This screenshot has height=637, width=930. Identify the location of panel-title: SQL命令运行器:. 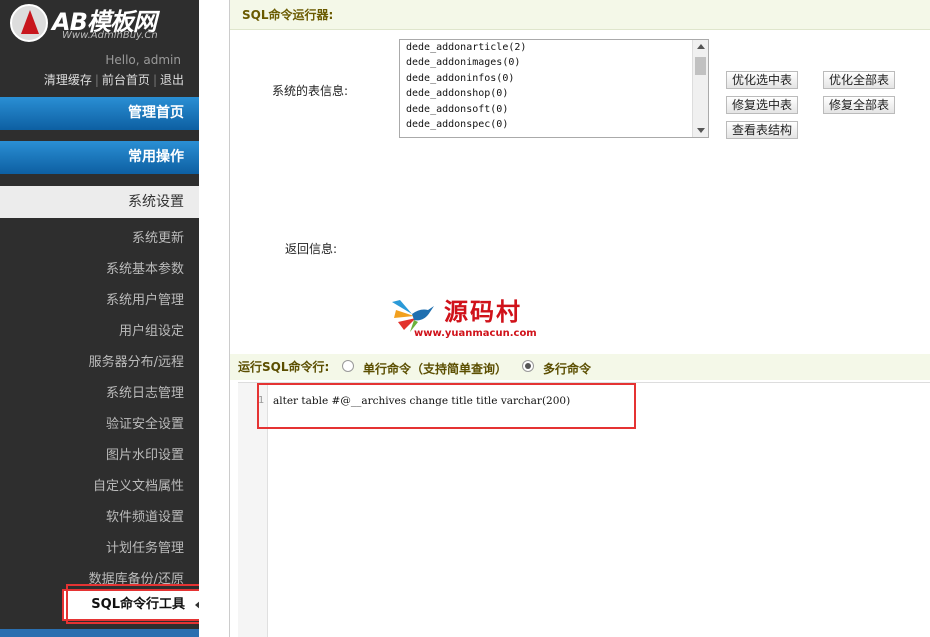
(580, 15).